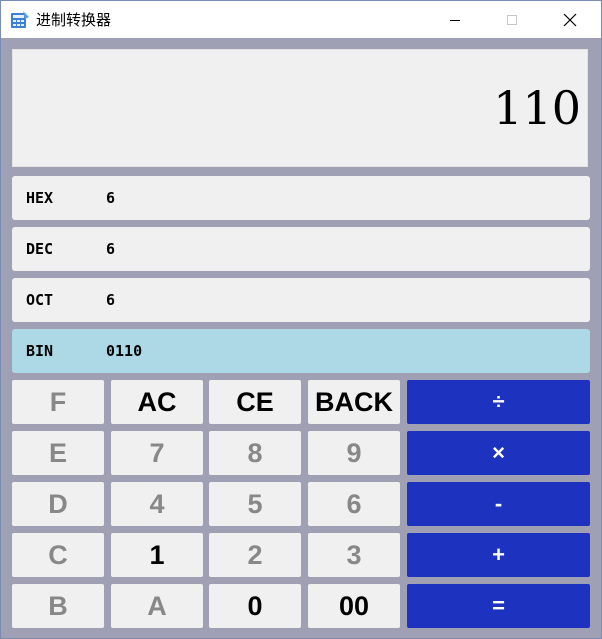  What do you see at coordinates (255, 453) in the screenshot?
I see `key-8-button: 8` at bounding box center [255, 453].